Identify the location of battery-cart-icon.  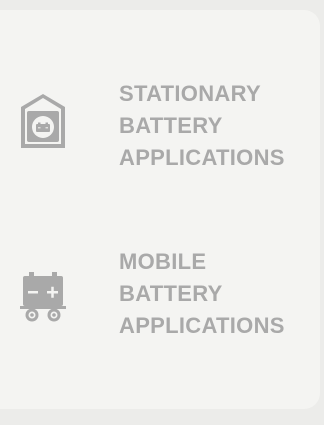
(43, 297).